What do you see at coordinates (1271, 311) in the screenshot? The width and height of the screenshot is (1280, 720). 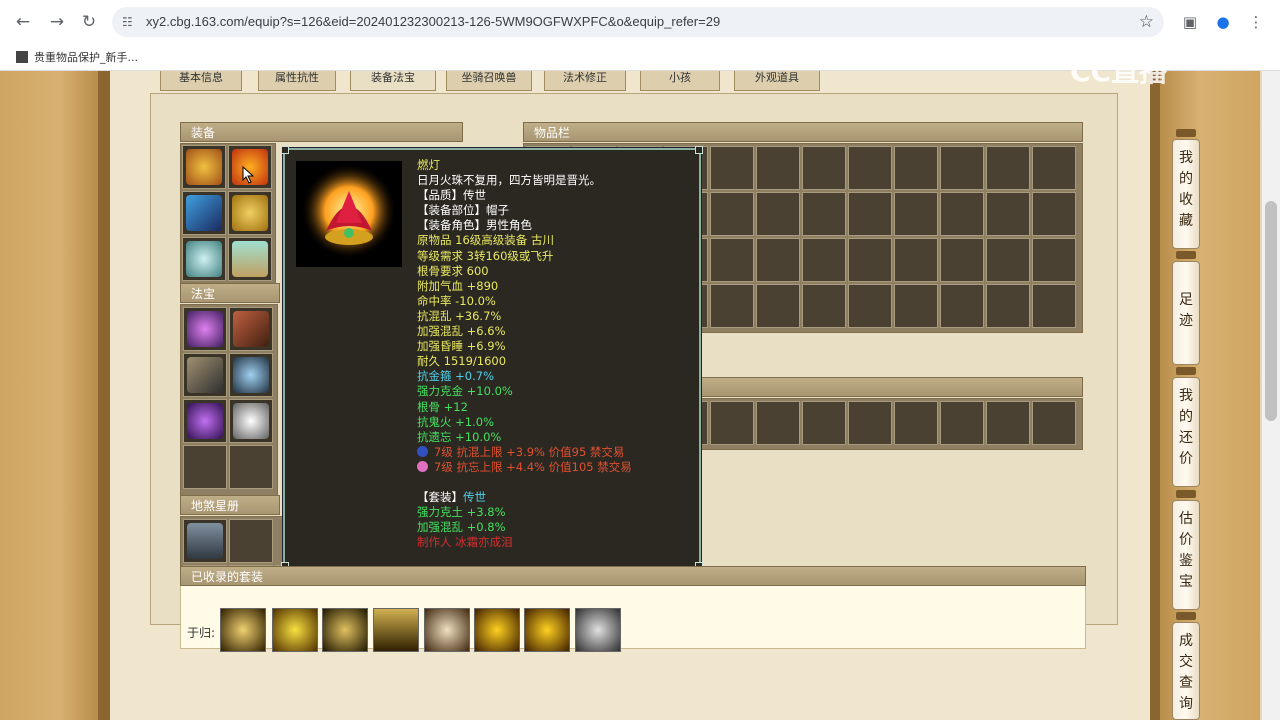 I see `scroll-thumb` at bounding box center [1271, 311].